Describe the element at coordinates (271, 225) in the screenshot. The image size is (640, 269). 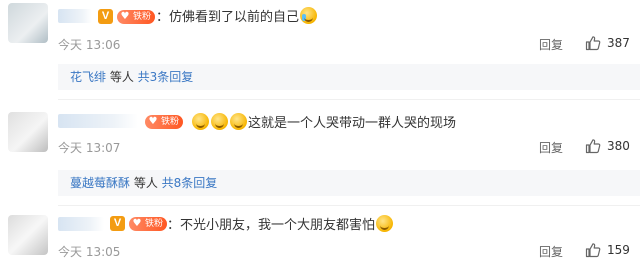
I see `comment-text-body: ：不光小朋友，我一个大朋友都害怕` at that location.